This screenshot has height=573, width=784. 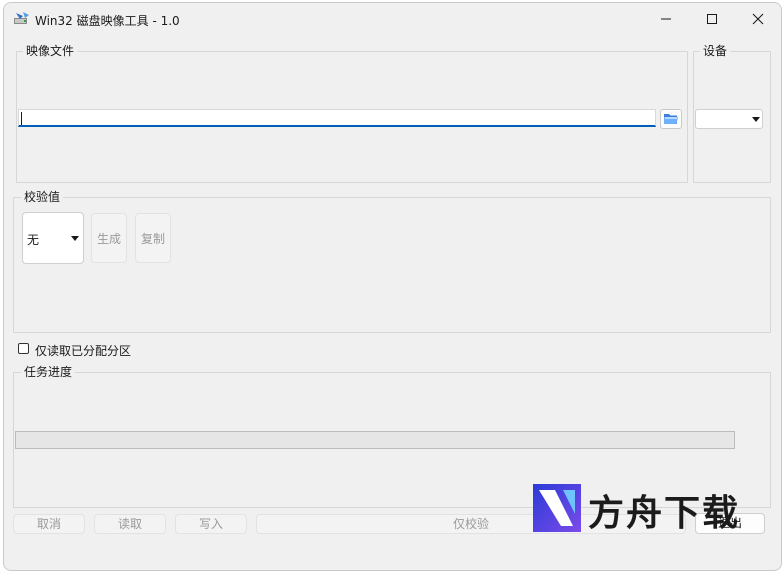 I want to click on progress-label: 任务进度, so click(x=48, y=372).